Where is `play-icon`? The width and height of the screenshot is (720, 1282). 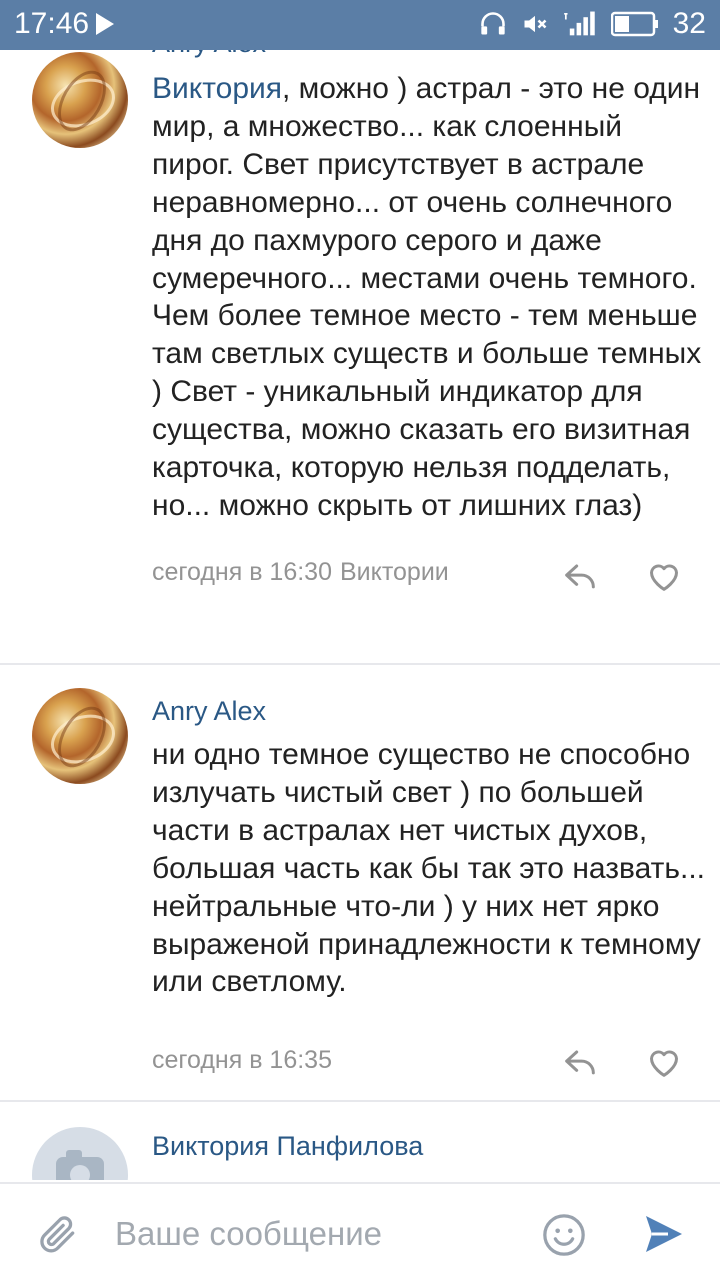
play-icon is located at coordinates (105, 24).